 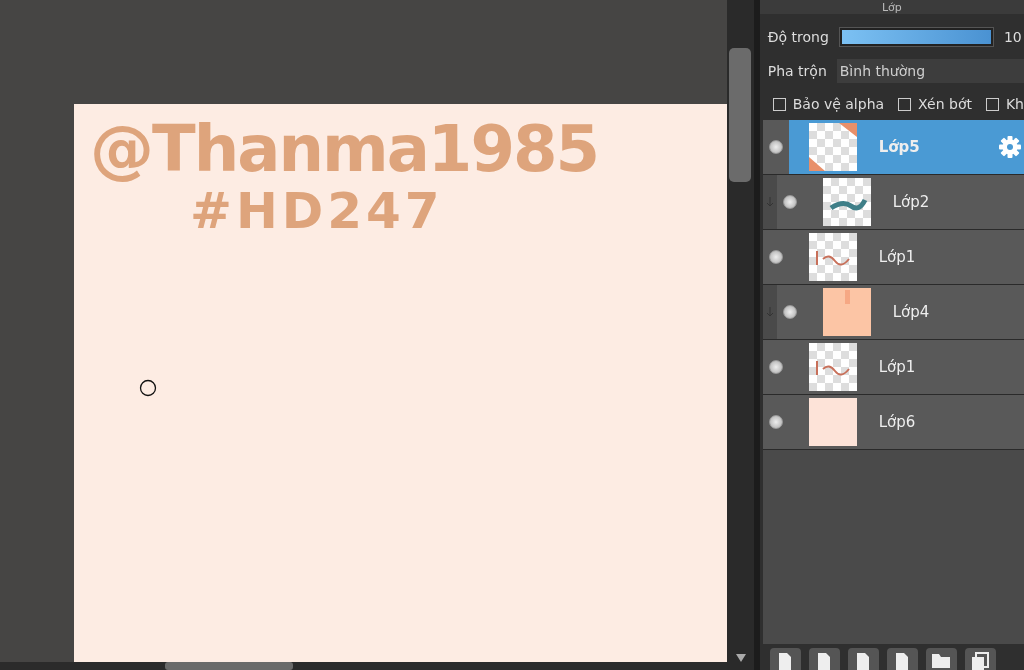 What do you see at coordinates (344, 149) in the screenshot?
I see `canvas-lettering: @Thanma1985` at bounding box center [344, 149].